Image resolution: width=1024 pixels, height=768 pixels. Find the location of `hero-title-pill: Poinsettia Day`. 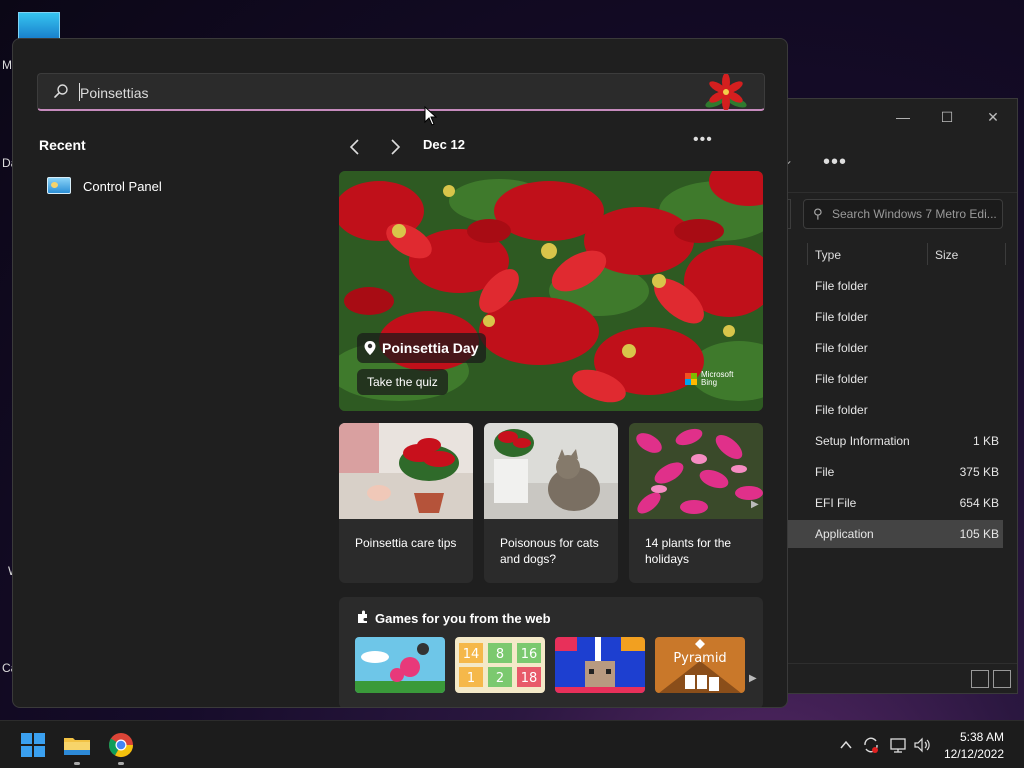

hero-title-pill: Poinsettia Day is located at coordinates (422, 348).